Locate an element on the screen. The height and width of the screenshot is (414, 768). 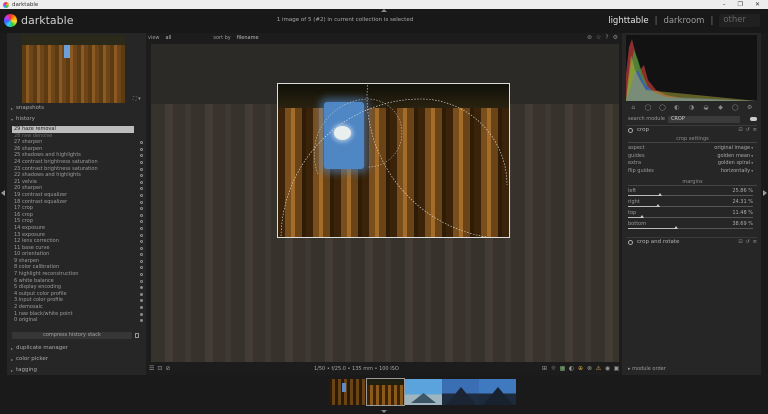
search-toggle is located at coordinates (753, 119).